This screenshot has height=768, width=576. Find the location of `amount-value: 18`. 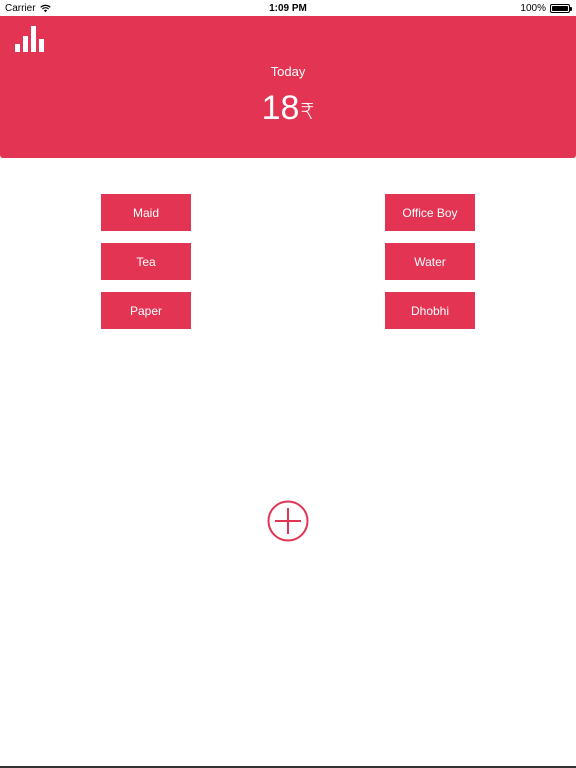

amount-value: 18 is located at coordinates (280, 108).